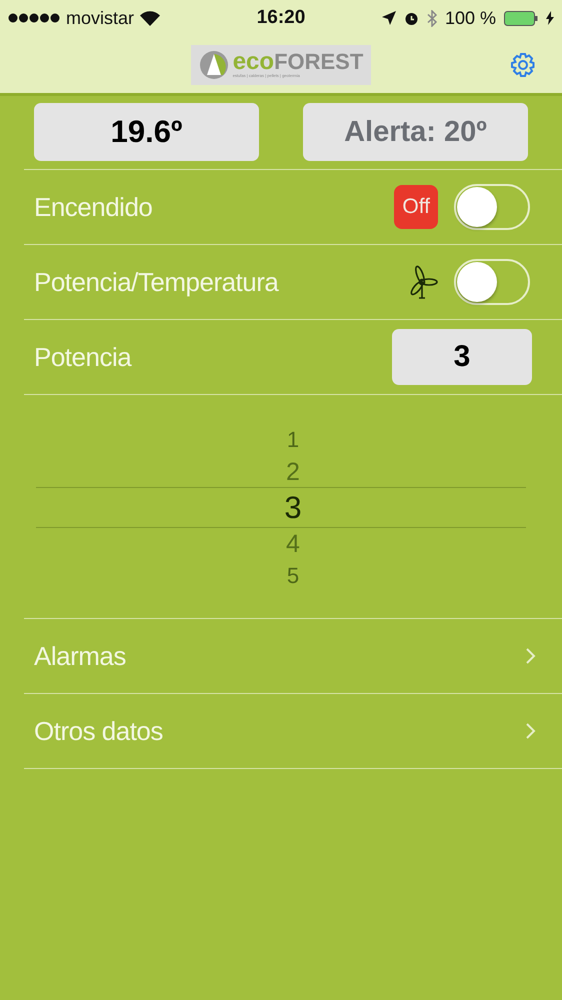 The height and width of the screenshot is (1000, 562). I want to click on bluetooth-icon, so click(431, 18).